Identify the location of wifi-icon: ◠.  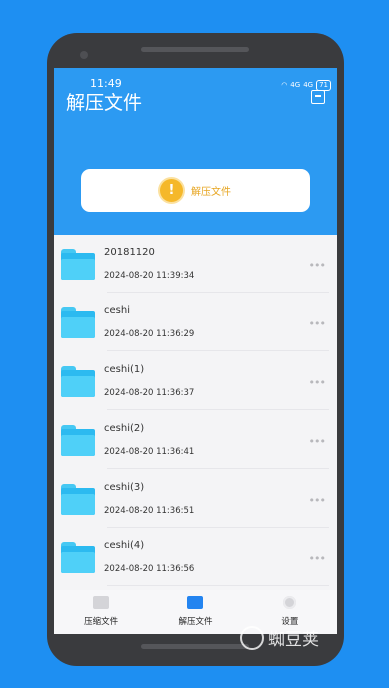
(284, 85).